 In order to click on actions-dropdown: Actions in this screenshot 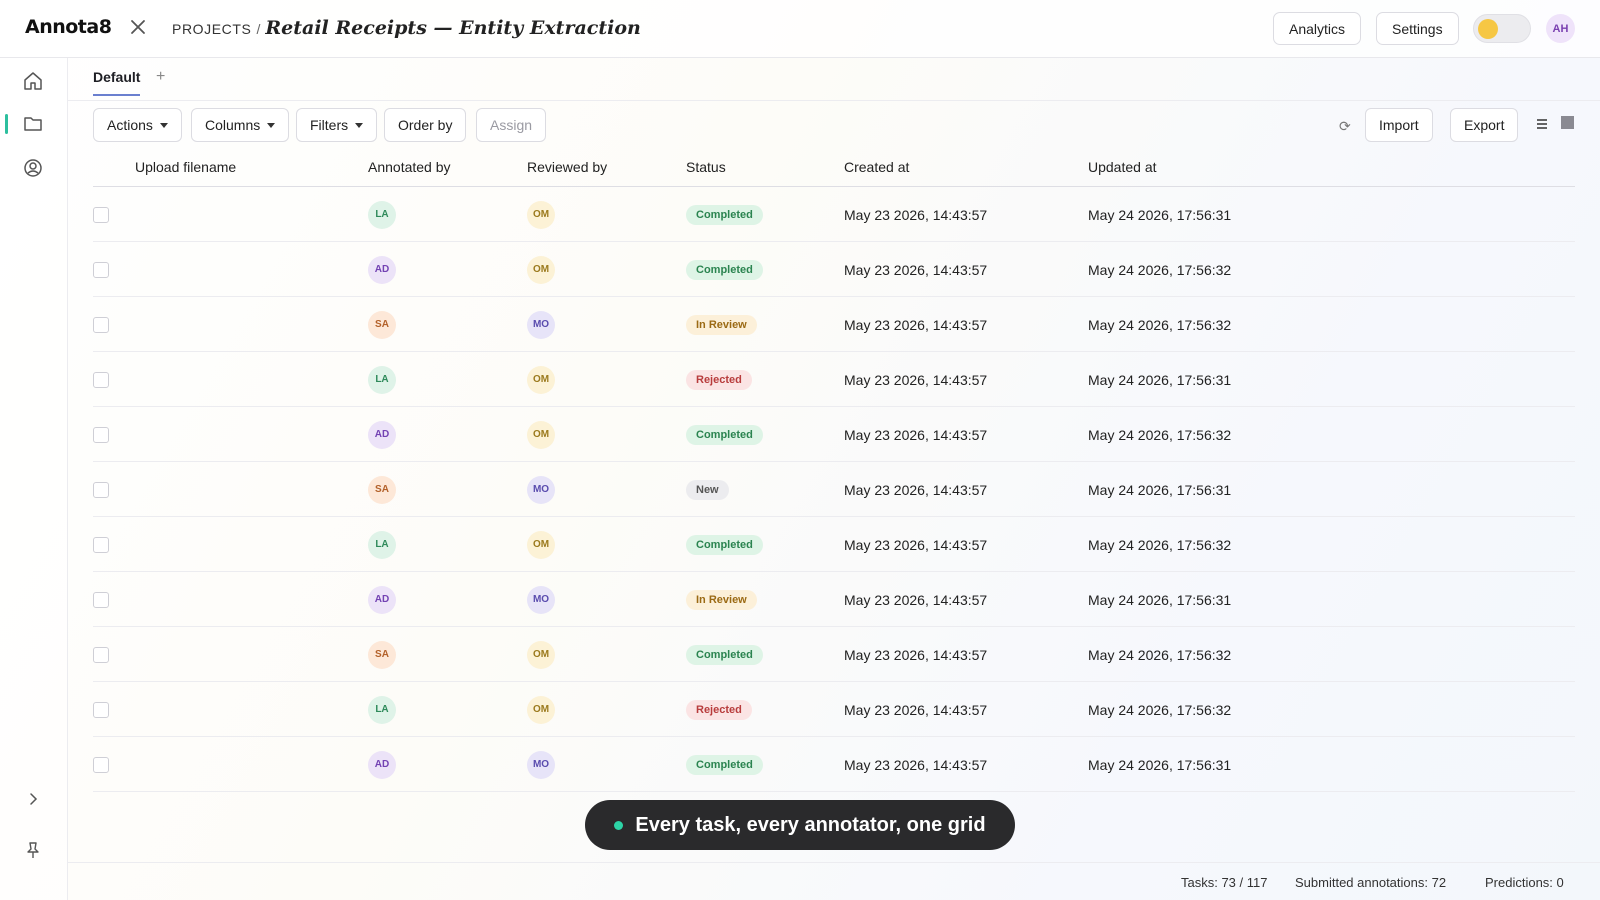, I will do `click(137, 125)`.